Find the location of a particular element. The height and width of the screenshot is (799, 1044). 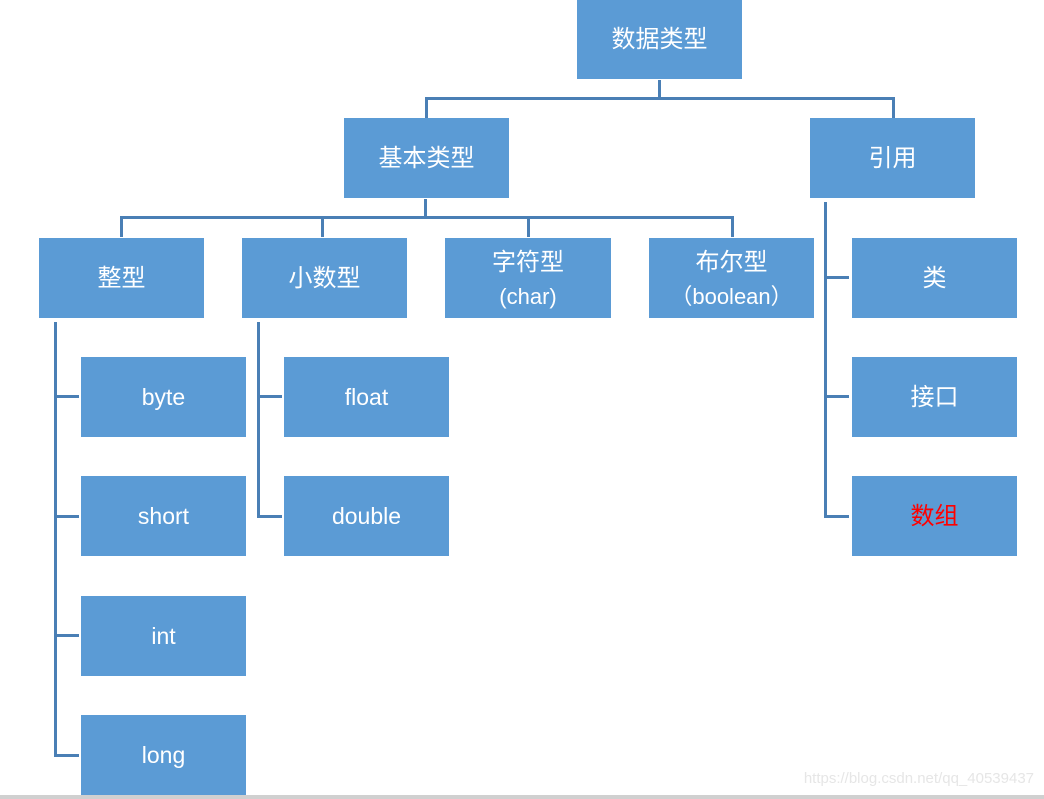

node-double: double is located at coordinates (366, 516).